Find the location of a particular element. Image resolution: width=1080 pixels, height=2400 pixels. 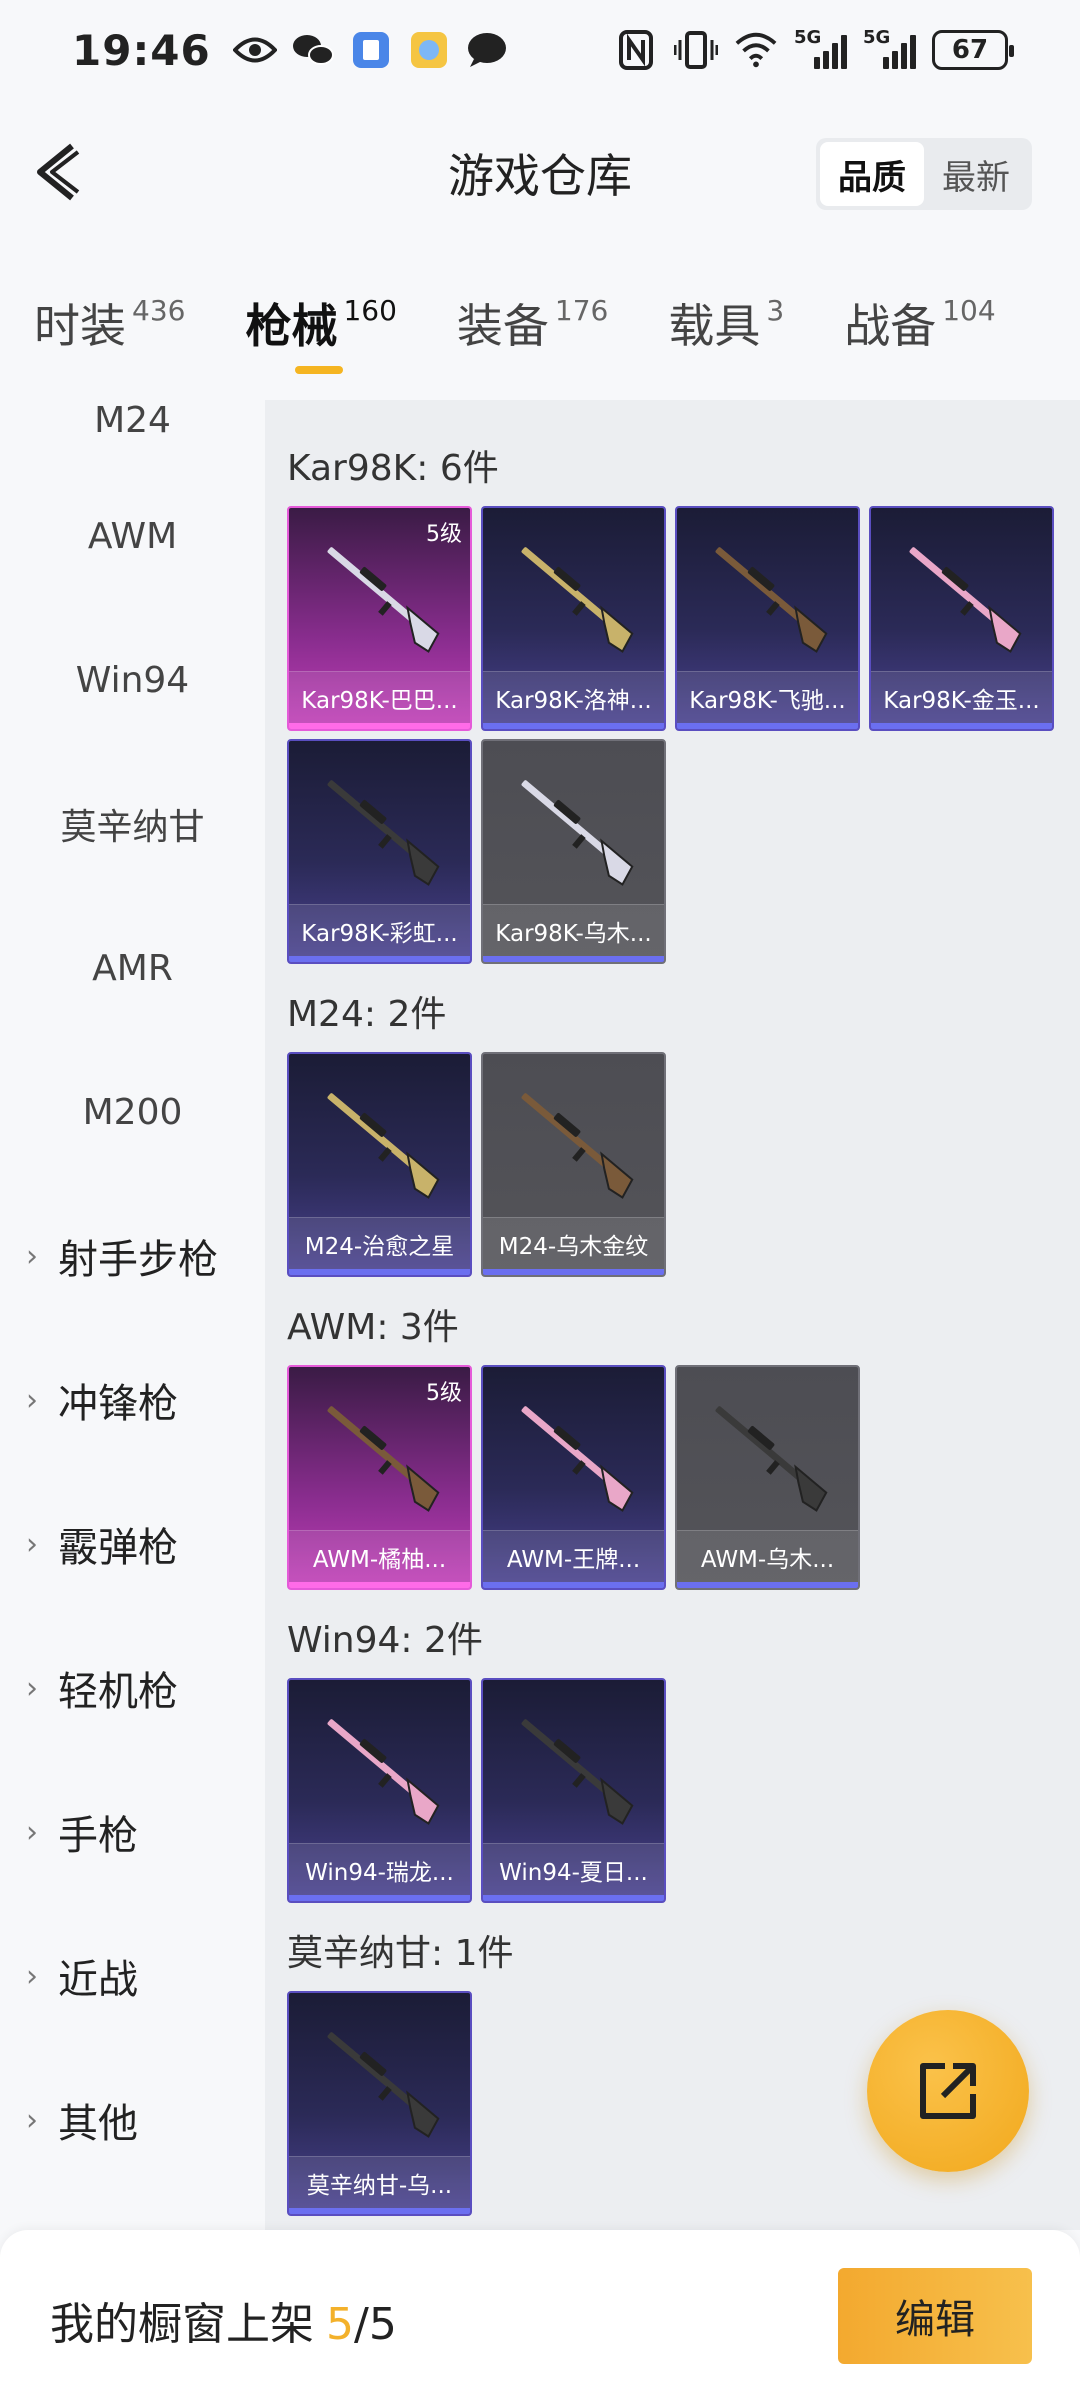

sidebar-item-win94: Win94 is located at coordinates (132, 680).